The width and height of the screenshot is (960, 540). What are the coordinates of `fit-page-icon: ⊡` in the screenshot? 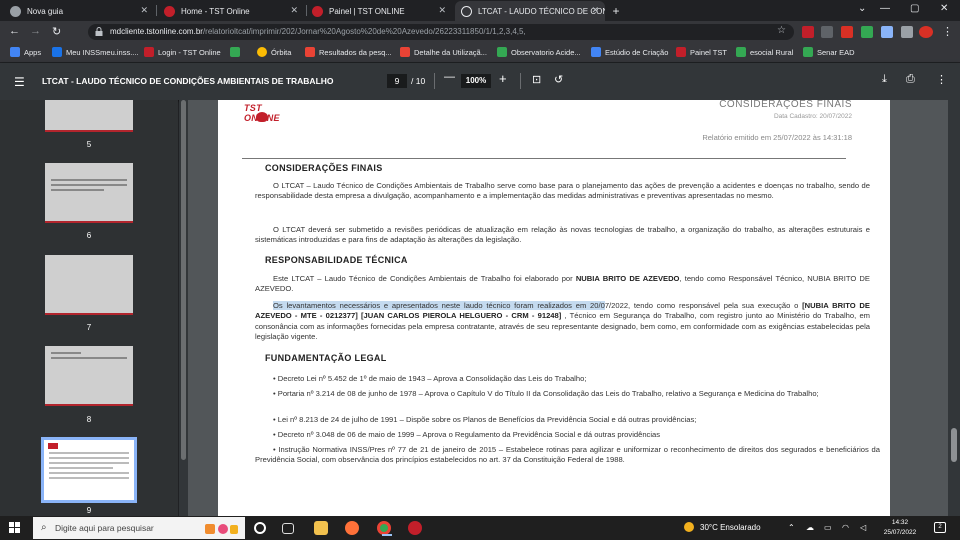 It's located at (536, 79).